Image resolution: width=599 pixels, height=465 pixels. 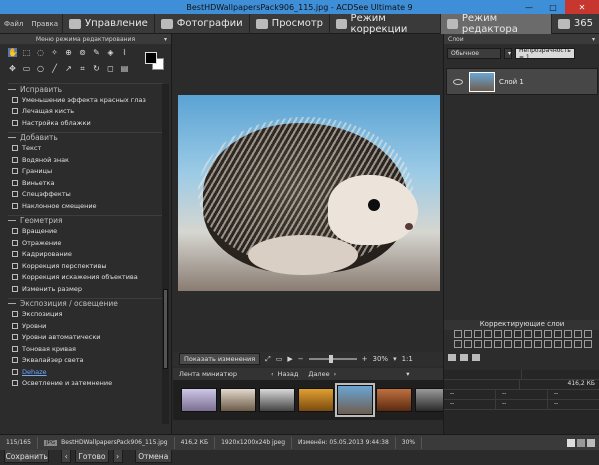 What do you see at coordinates (538, 334) in the screenshot?
I see `sharpen-adjust-icon` at bounding box center [538, 334].